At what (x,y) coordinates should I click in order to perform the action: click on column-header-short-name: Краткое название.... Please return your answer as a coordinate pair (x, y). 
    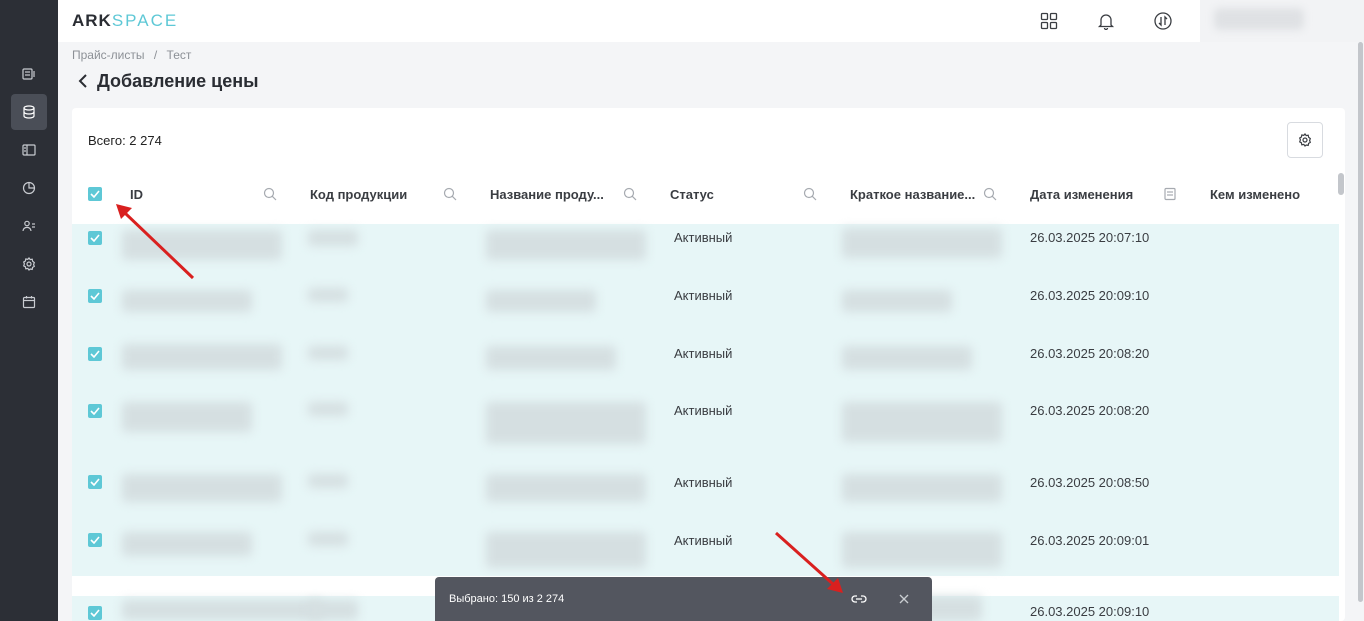
    Looking at the image, I should click on (912, 194).